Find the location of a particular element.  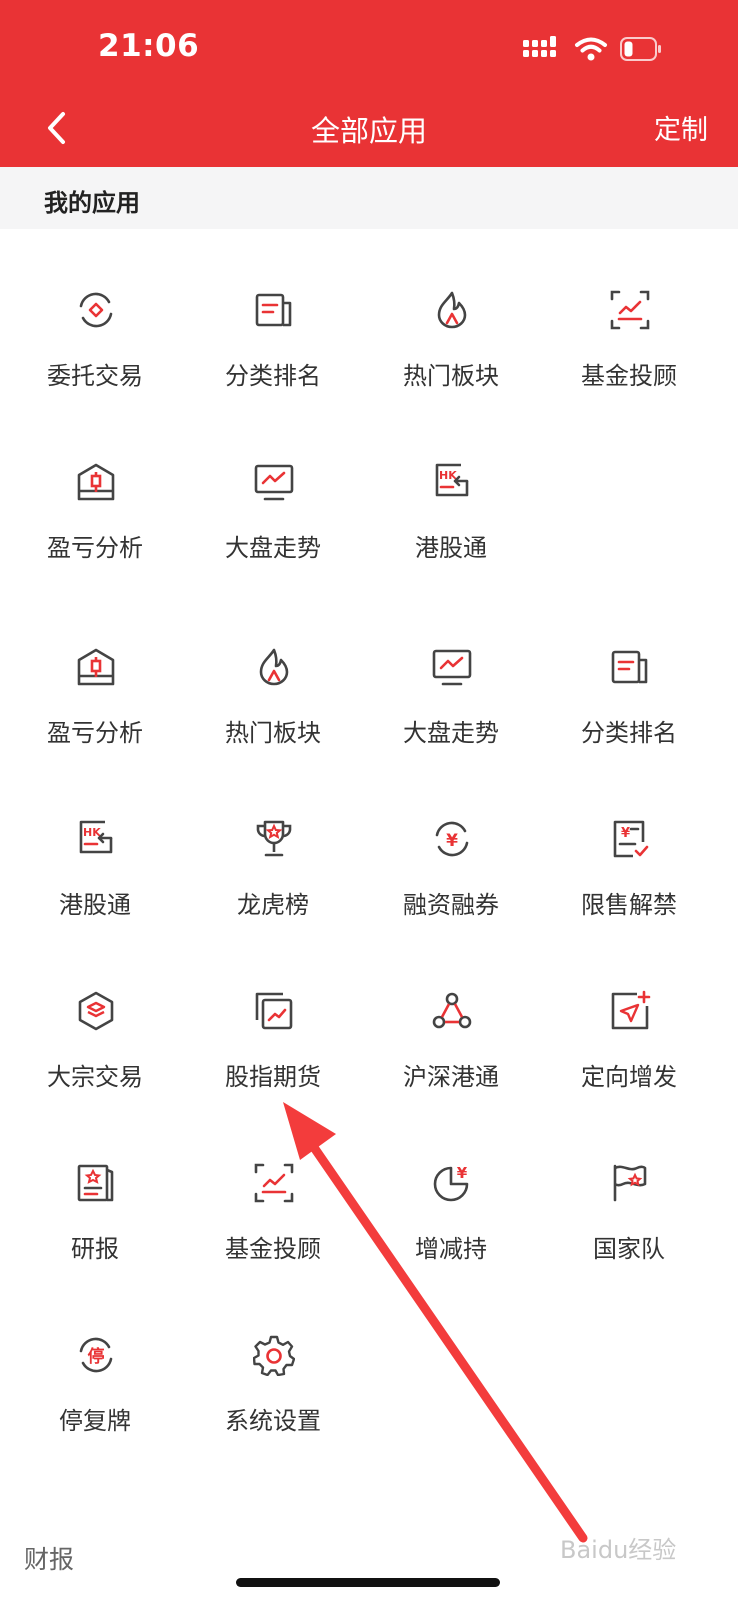

app-label: 系统设置 is located at coordinates (273, 1421).